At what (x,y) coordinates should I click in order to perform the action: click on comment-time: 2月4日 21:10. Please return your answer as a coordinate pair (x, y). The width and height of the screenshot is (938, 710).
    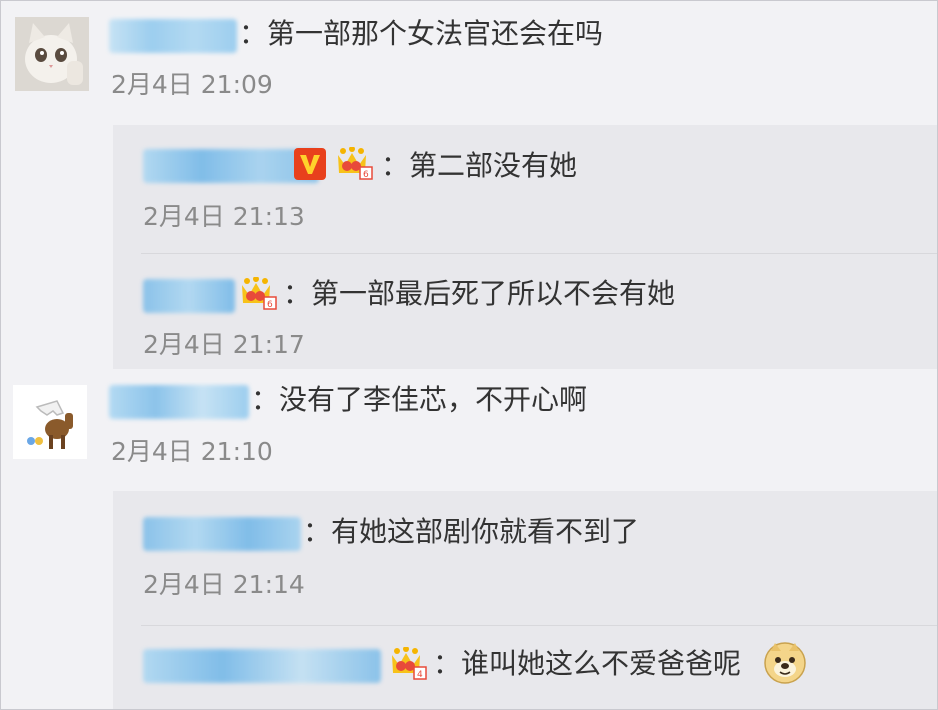
    Looking at the image, I should click on (192, 451).